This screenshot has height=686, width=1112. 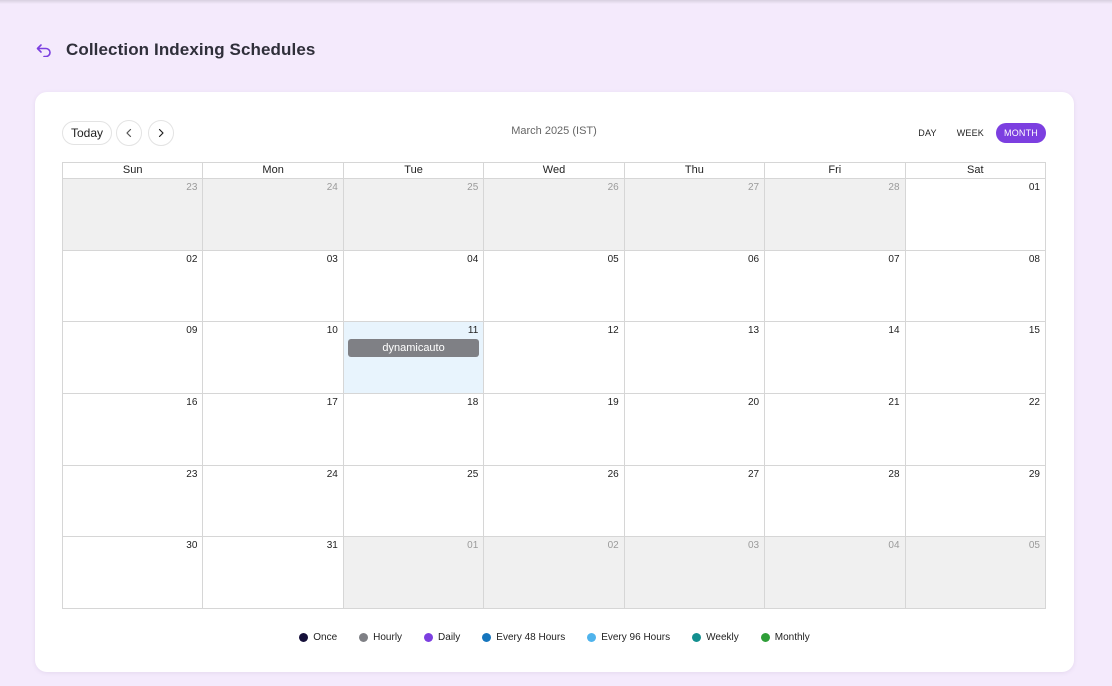 I want to click on chevron-right-icon, so click(x=161, y=133).